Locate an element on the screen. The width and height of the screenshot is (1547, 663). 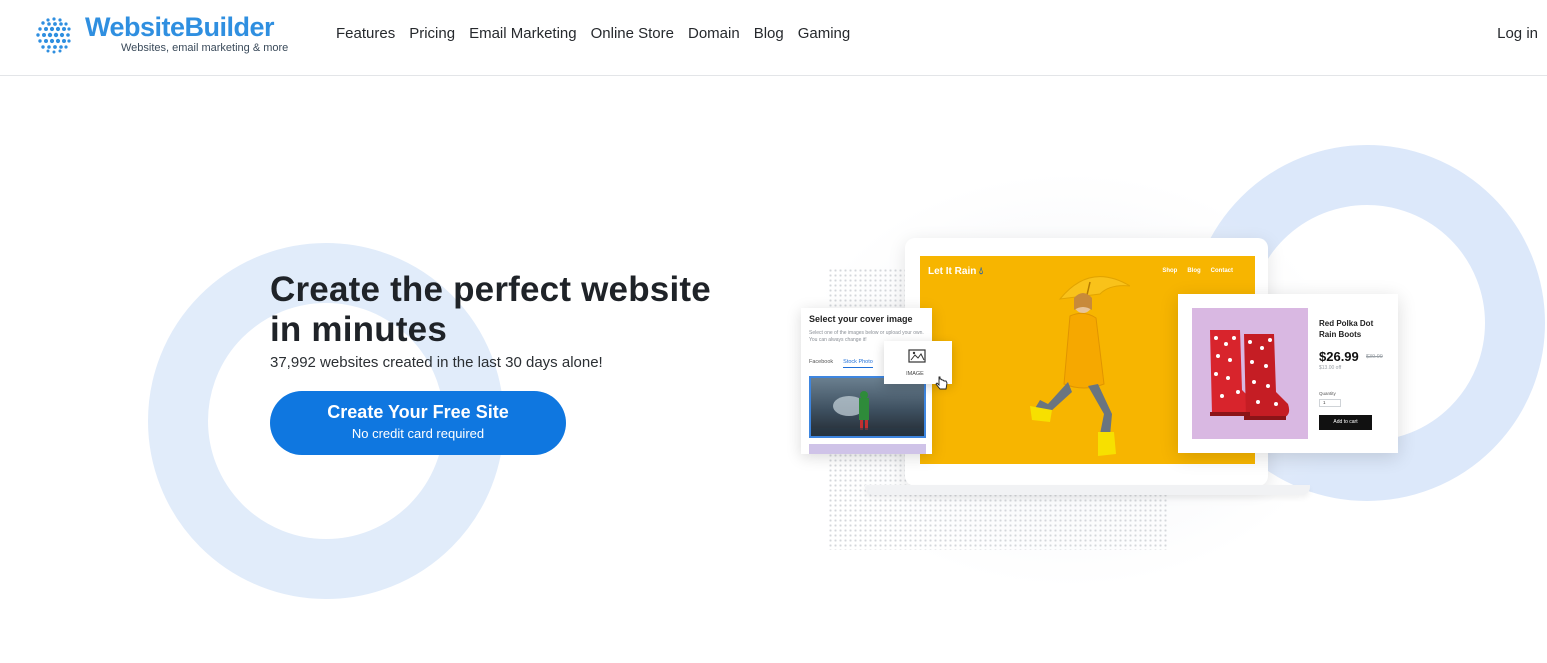
preview-nav-shop: Shop is located at coordinates (1170, 271).